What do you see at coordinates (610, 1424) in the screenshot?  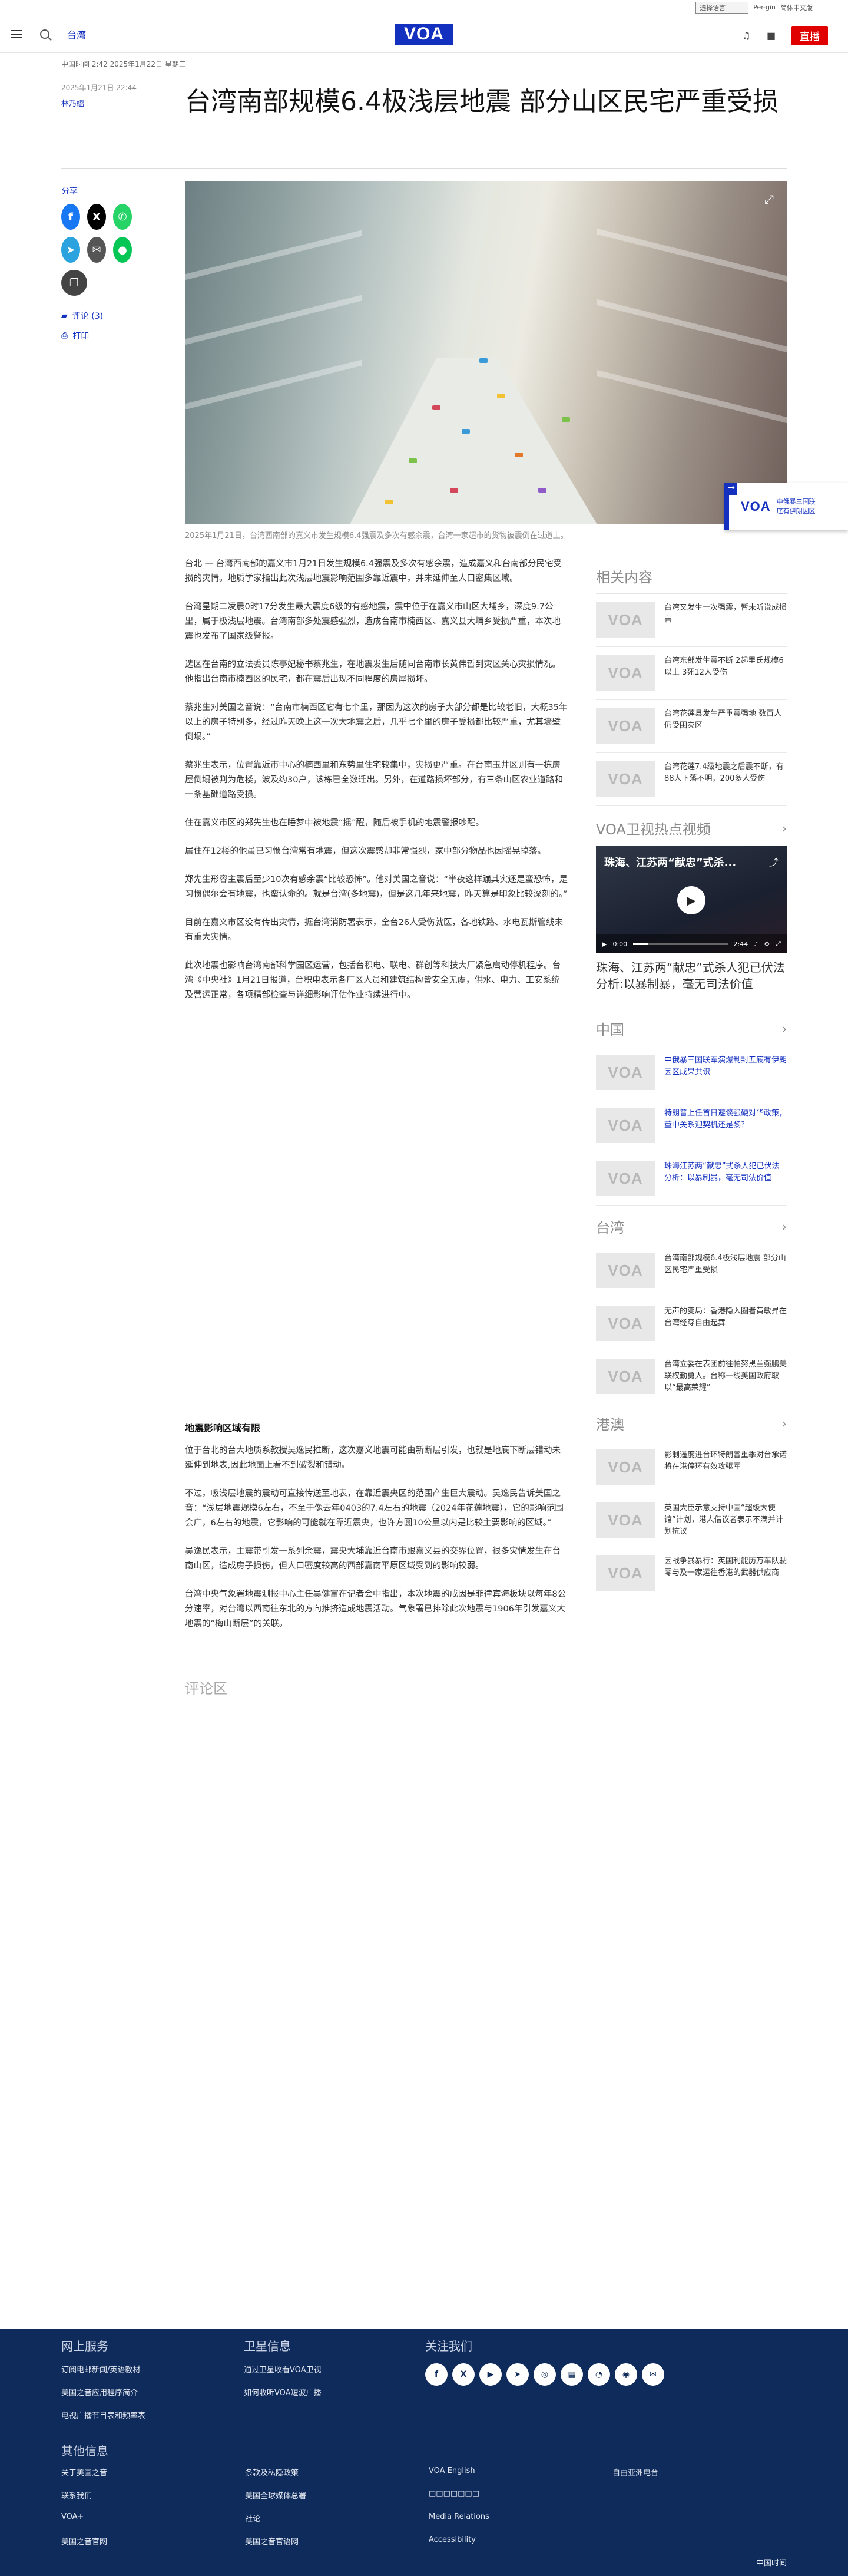 I see `hkmacau-heading: 港澳` at bounding box center [610, 1424].